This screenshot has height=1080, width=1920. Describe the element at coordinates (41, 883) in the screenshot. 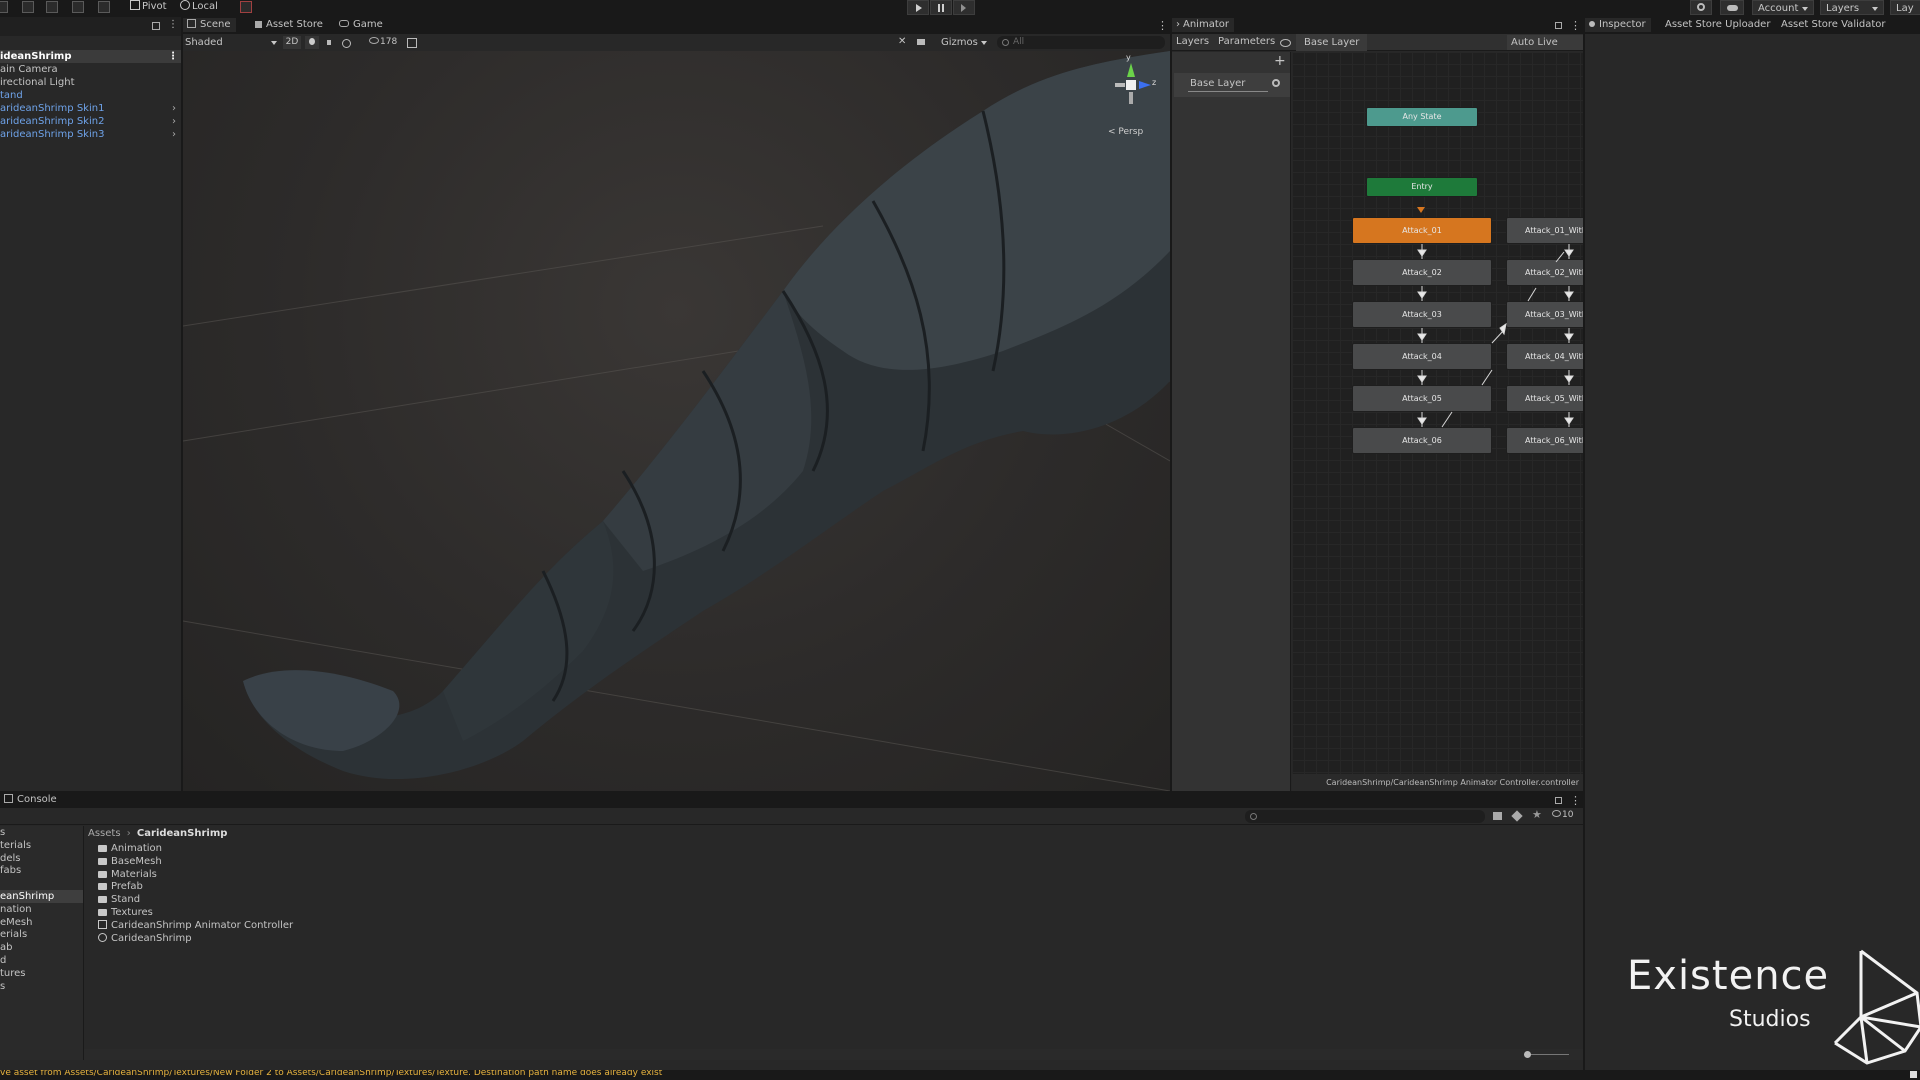

I see `project-tree-item` at that location.